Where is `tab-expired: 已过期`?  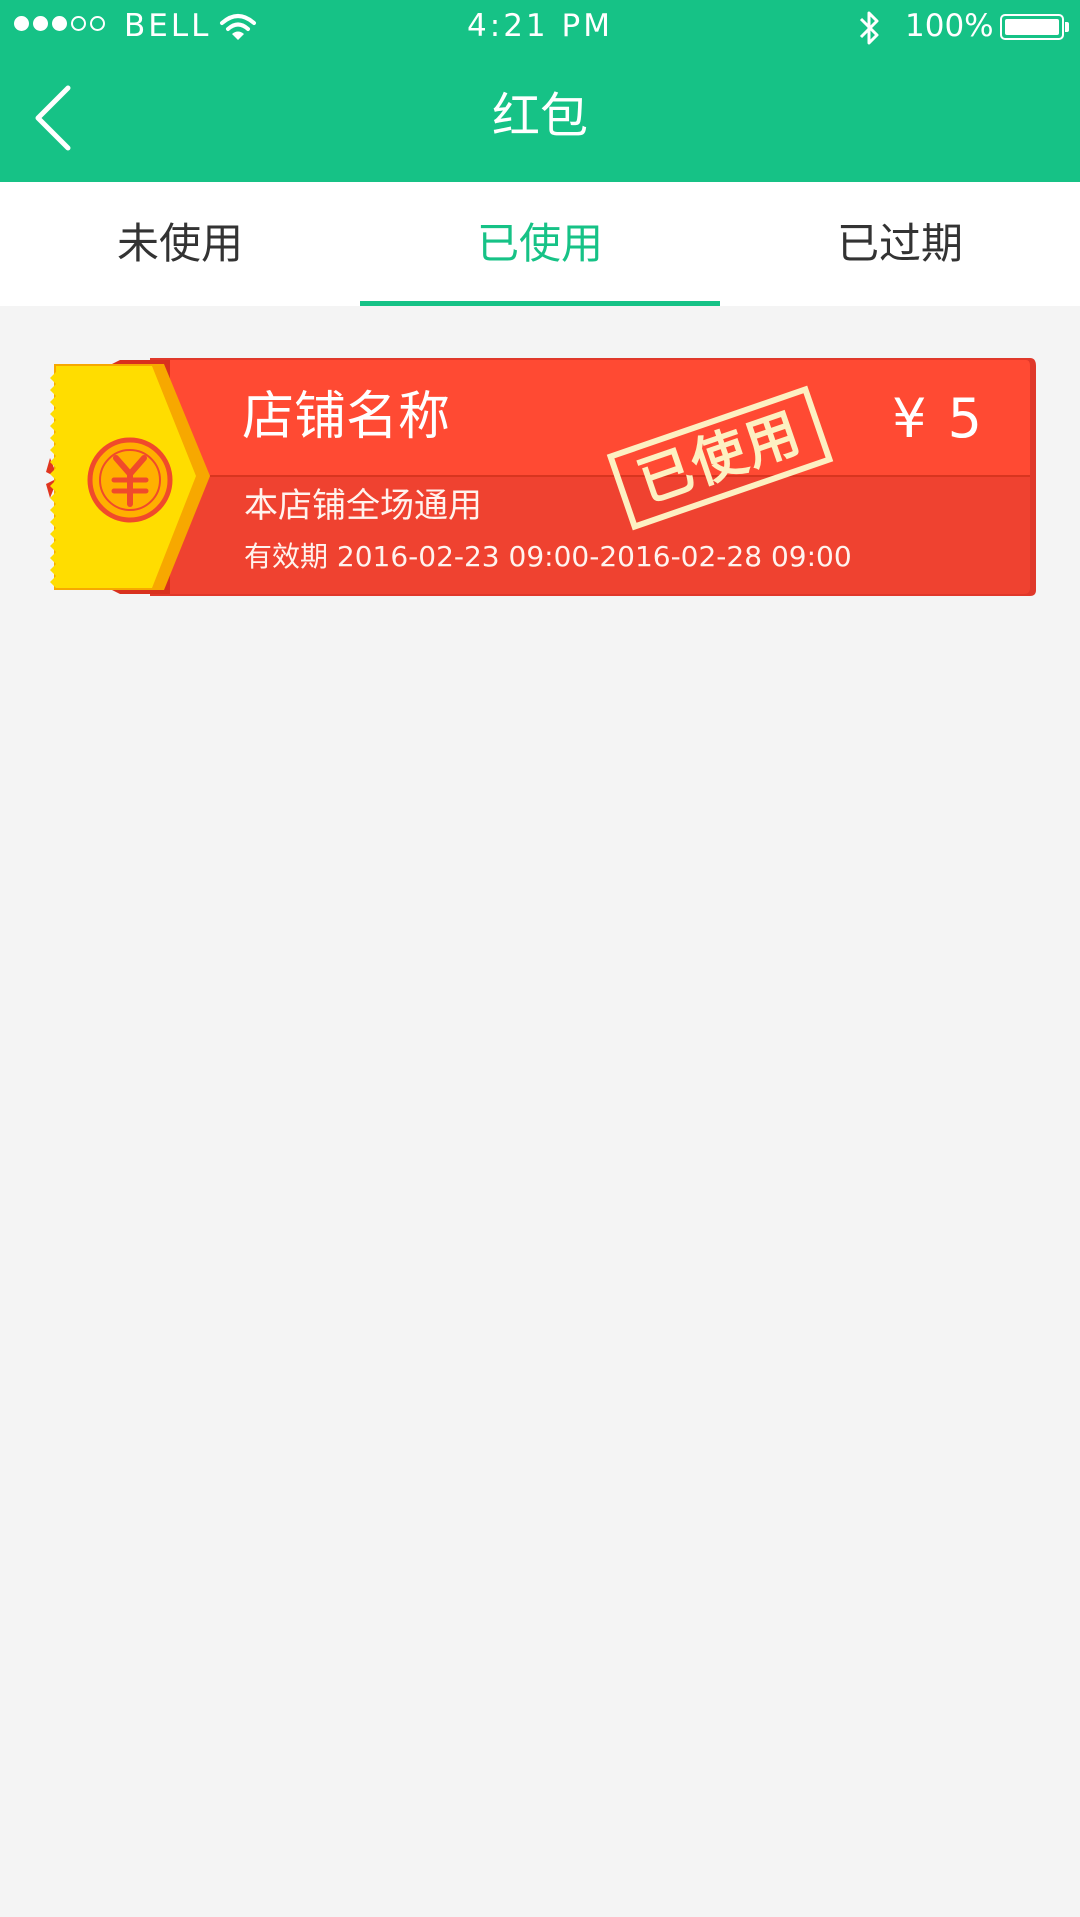
tab-expired: 已过期 is located at coordinates (900, 244).